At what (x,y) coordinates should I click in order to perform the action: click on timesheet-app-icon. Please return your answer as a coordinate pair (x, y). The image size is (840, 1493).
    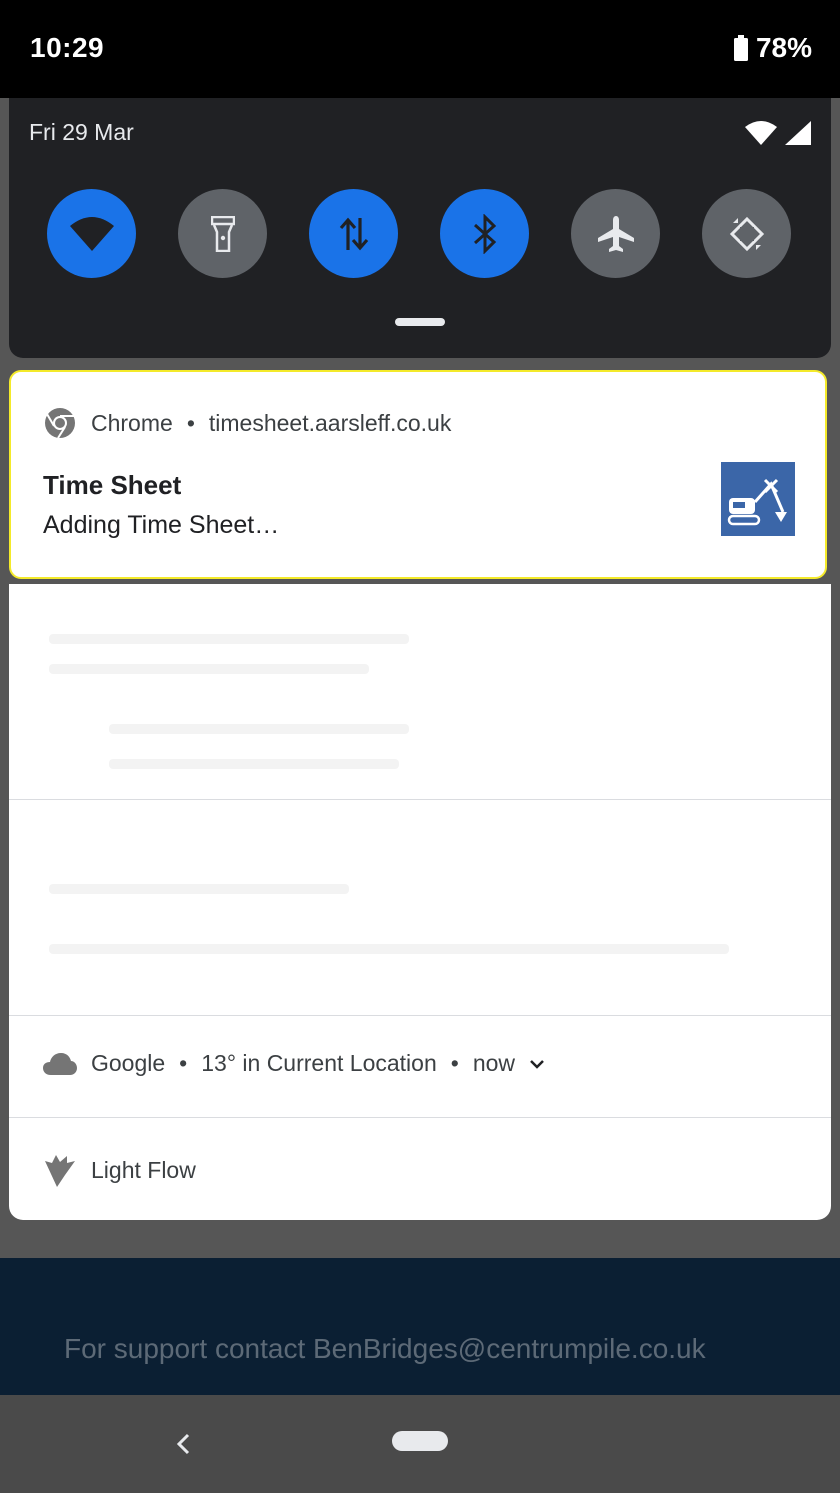
    Looking at the image, I should click on (758, 499).